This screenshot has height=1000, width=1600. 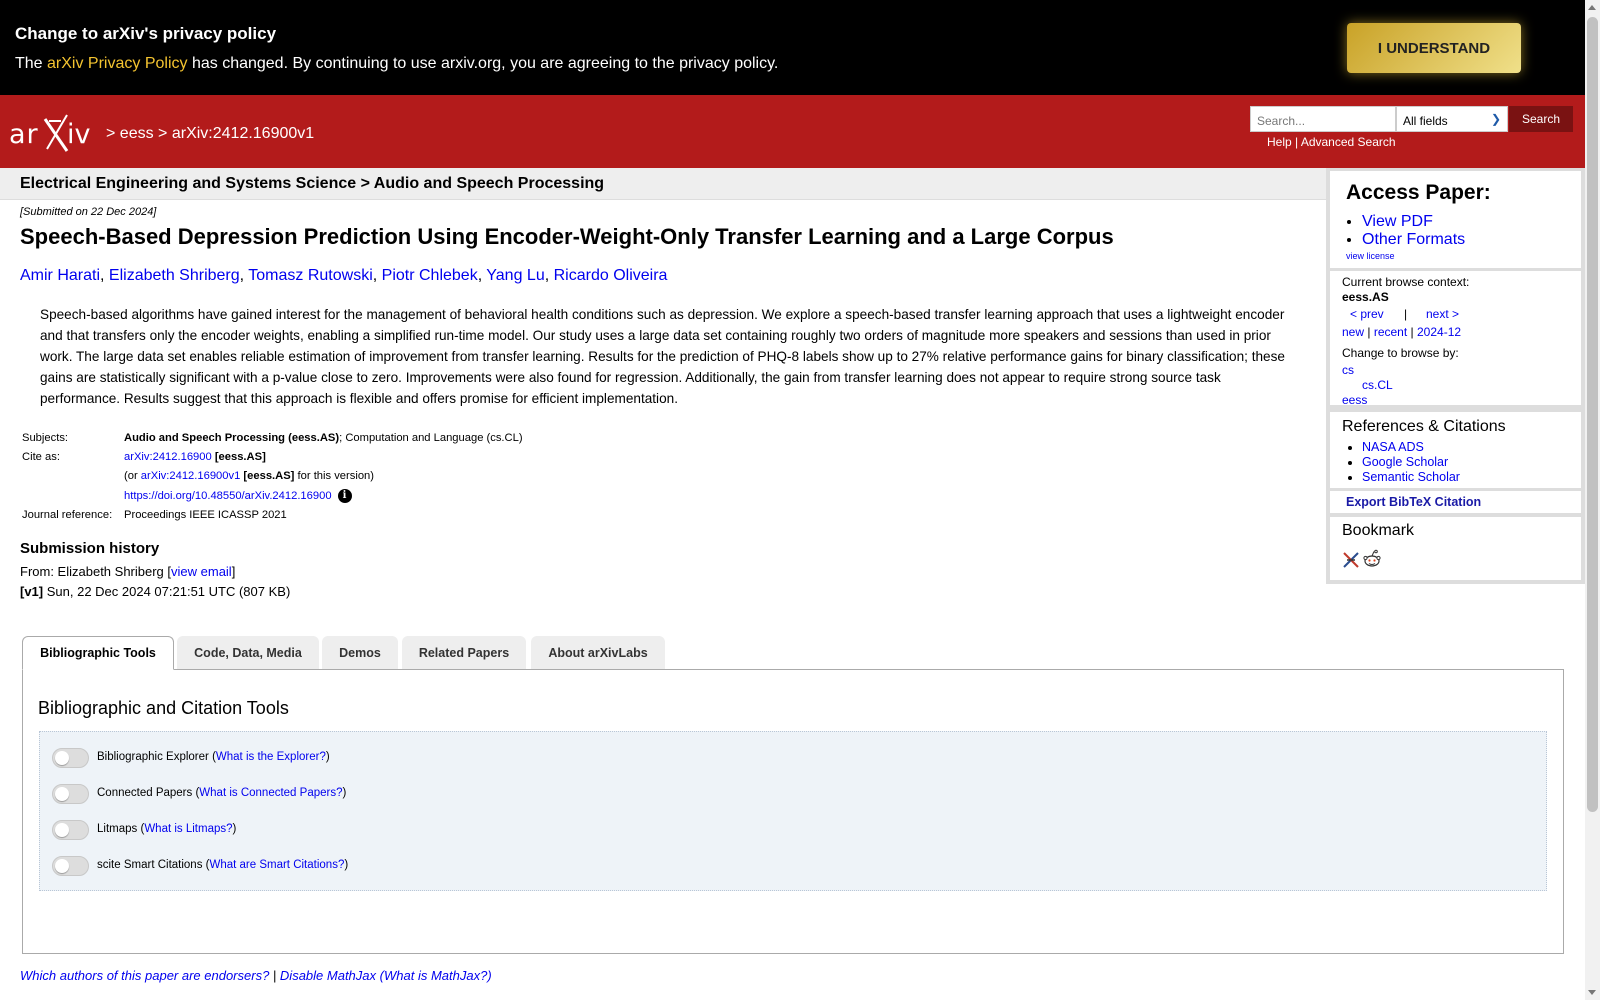 What do you see at coordinates (1348, 142) in the screenshot?
I see `advanced-search-link: Advanced Search` at bounding box center [1348, 142].